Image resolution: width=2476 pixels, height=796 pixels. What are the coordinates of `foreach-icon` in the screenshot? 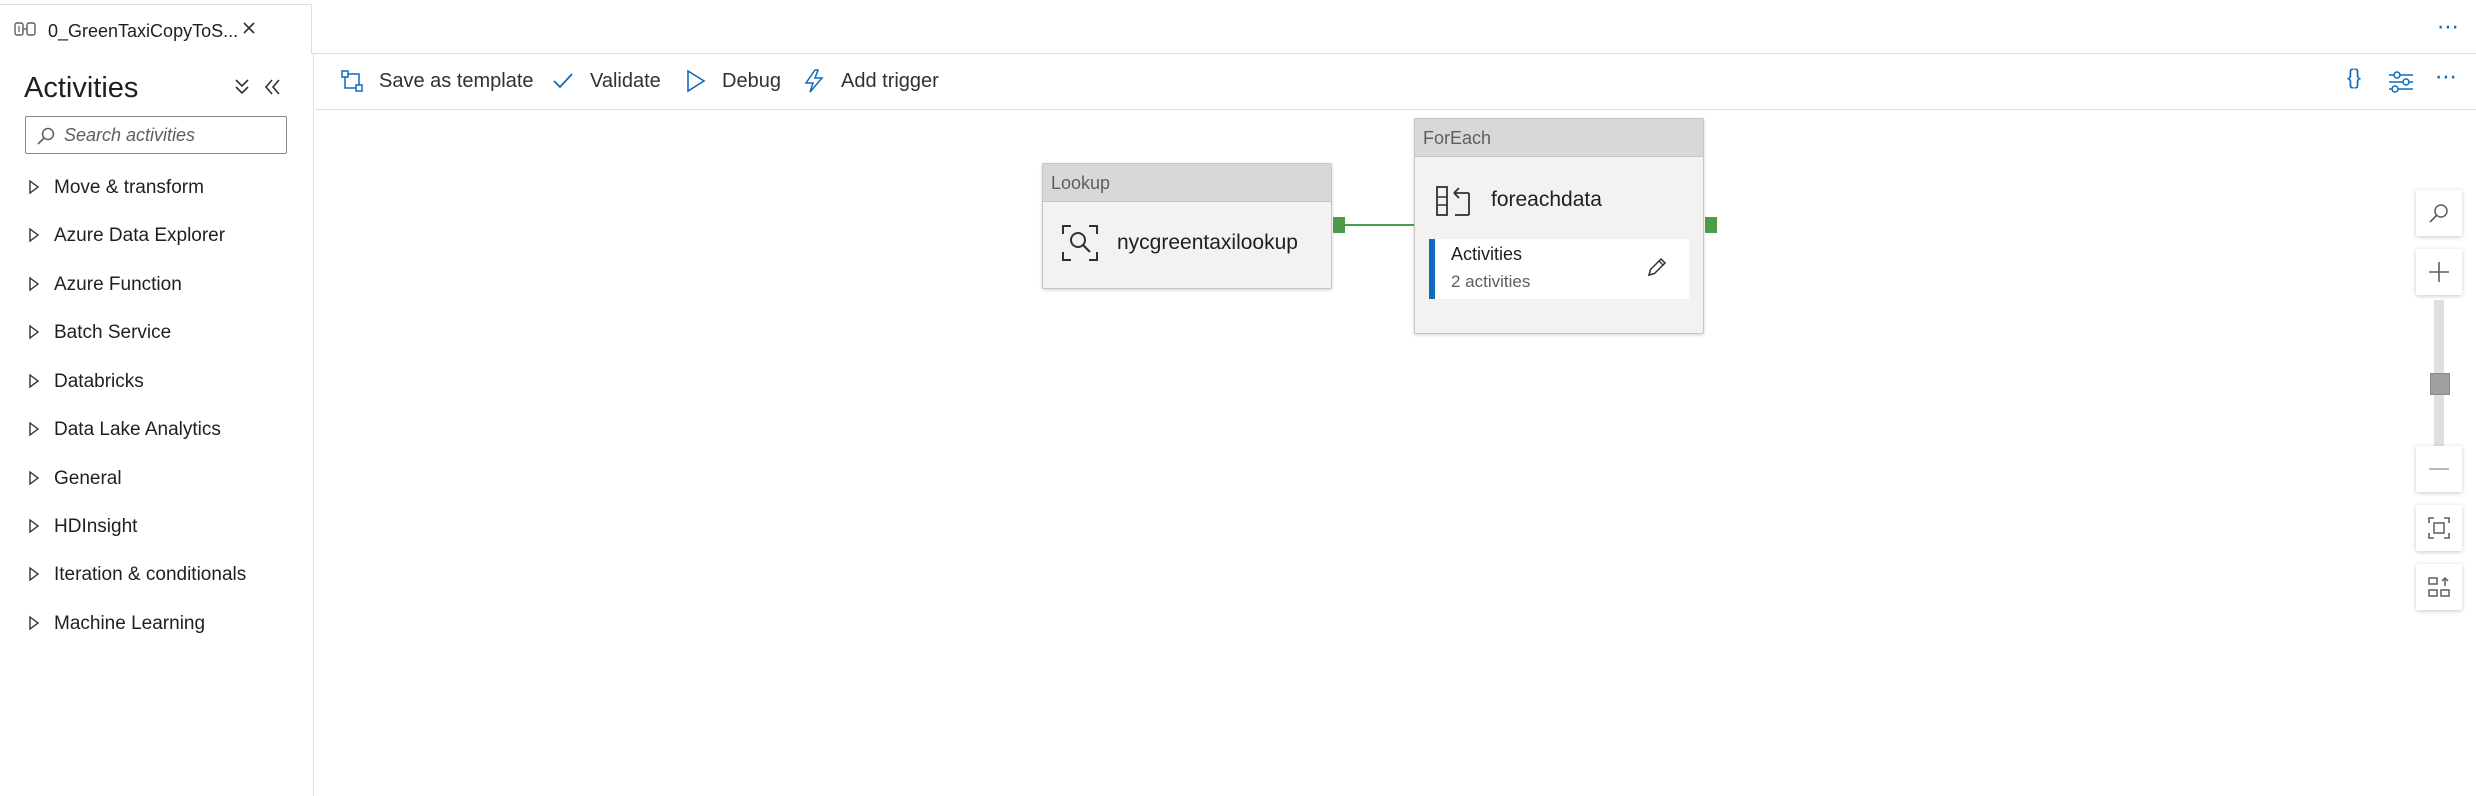 It's located at (1453, 201).